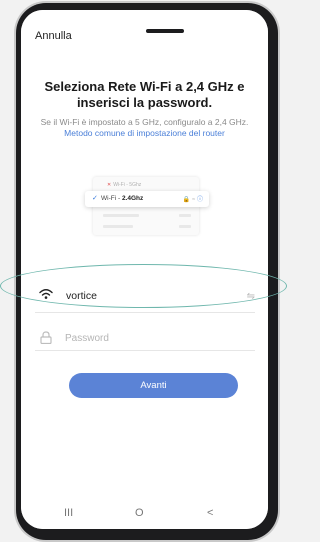  I want to click on notch, so click(165, 31).